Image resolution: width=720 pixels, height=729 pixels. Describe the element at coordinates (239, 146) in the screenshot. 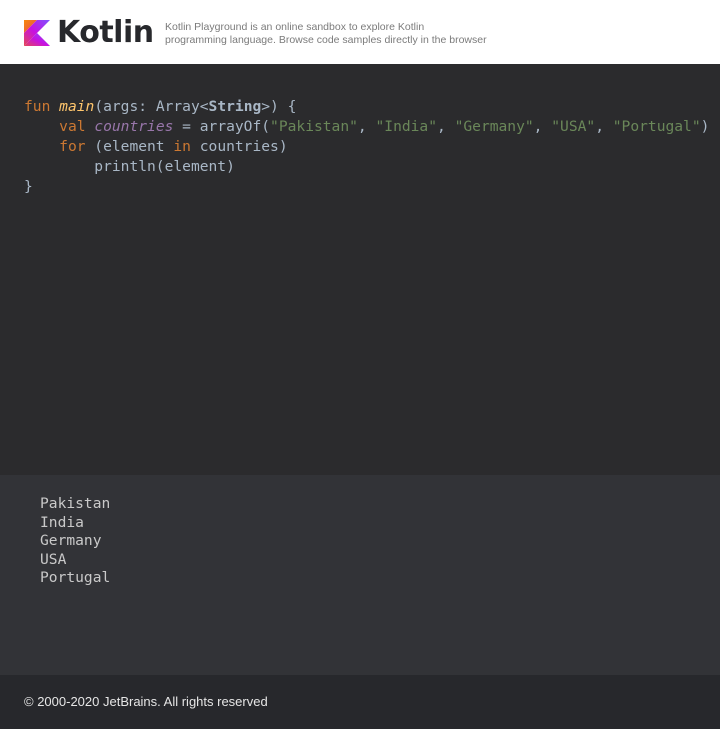

I see `for-close: countries)` at that location.